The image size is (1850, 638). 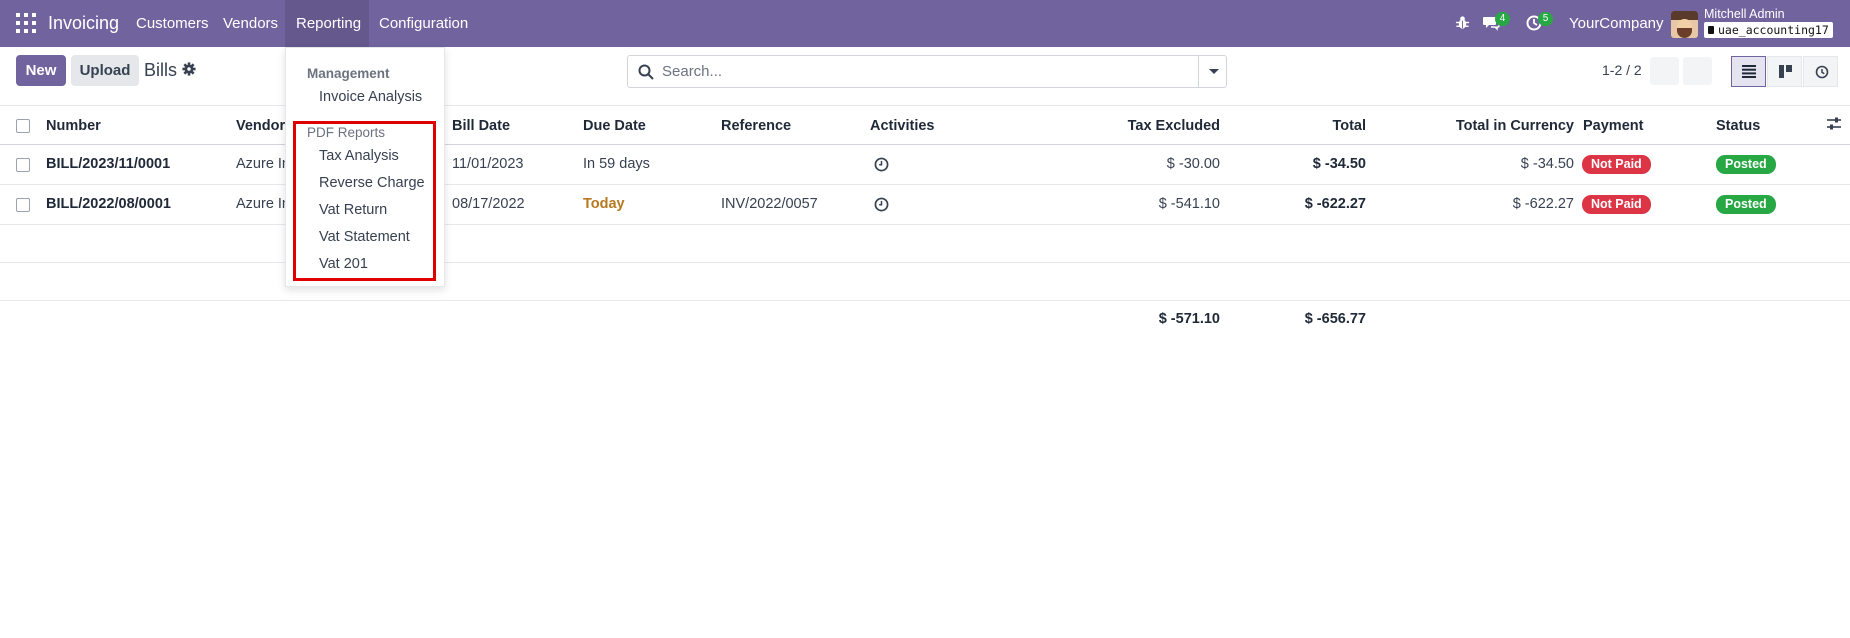 What do you see at coordinates (1616, 23) in the screenshot?
I see `company-switcher: YourCompany` at bounding box center [1616, 23].